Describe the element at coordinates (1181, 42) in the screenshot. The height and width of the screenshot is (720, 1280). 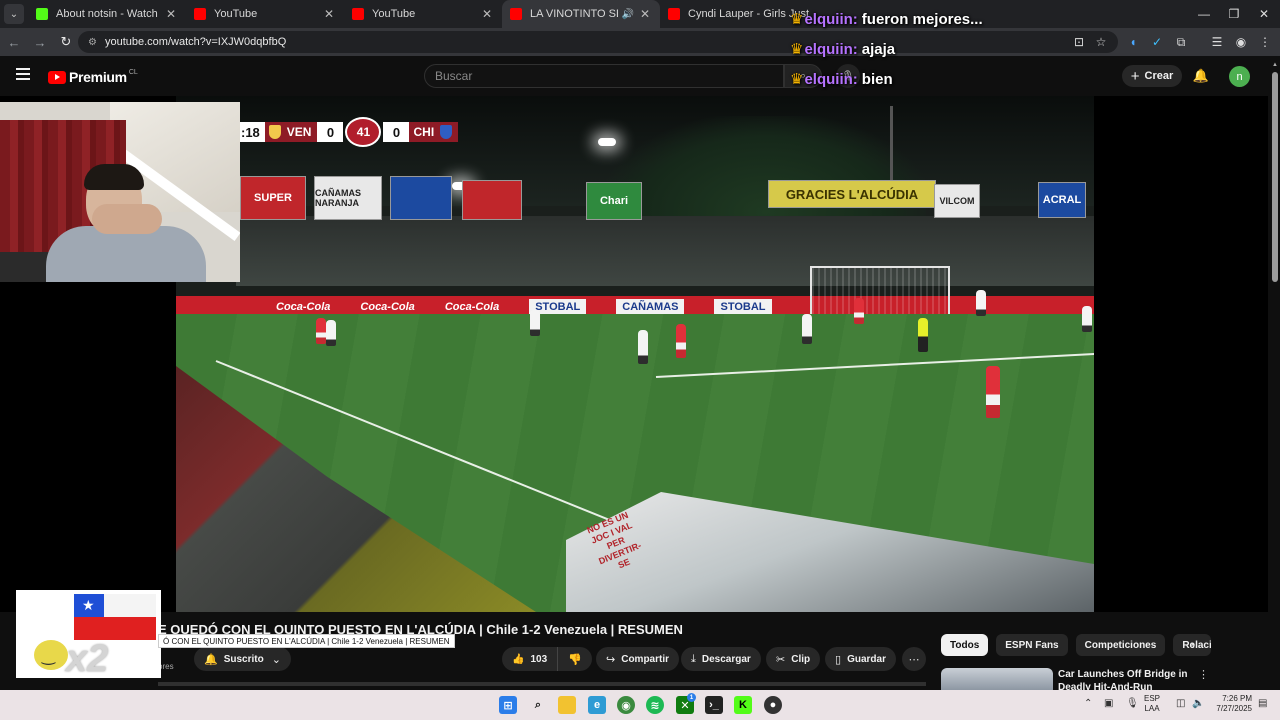
I see `extensions-puzzle-icon: ⧉` at that location.